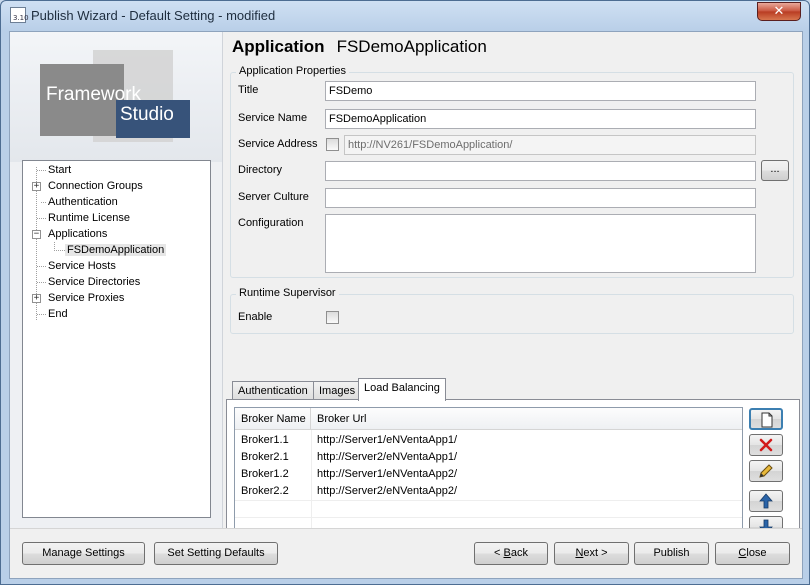 This screenshot has height=585, width=810. I want to click on tree-item-service-directories: Service Directories, so click(94, 282).